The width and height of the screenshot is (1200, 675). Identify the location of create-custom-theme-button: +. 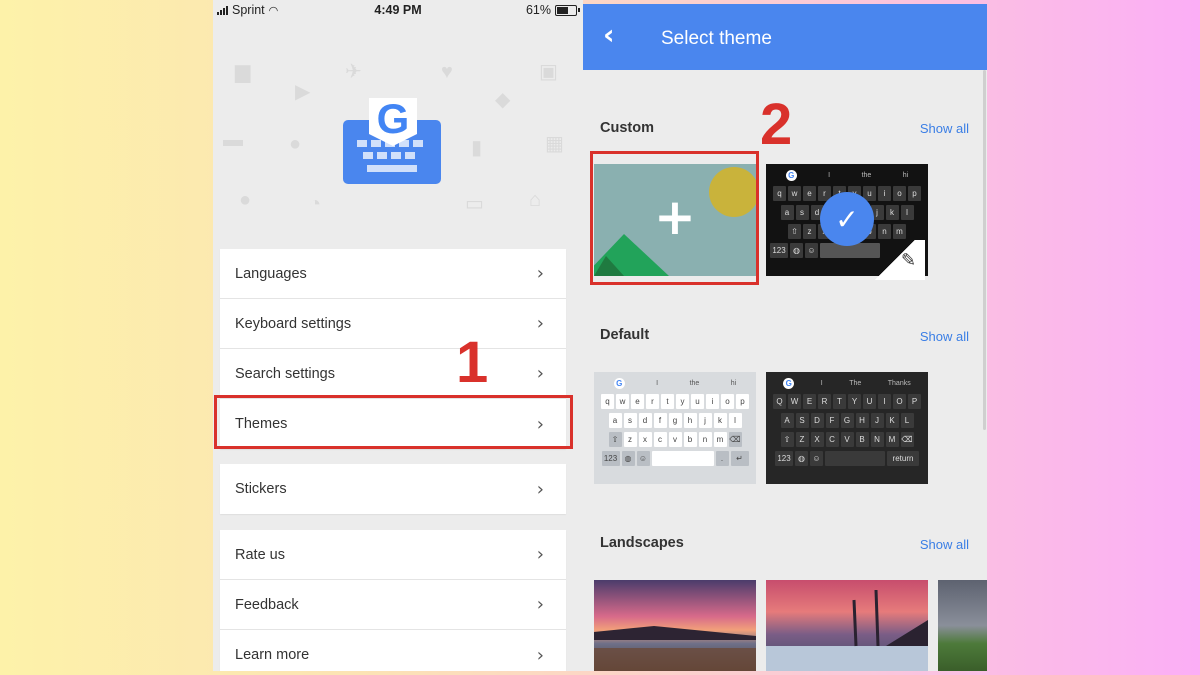
(675, 220).